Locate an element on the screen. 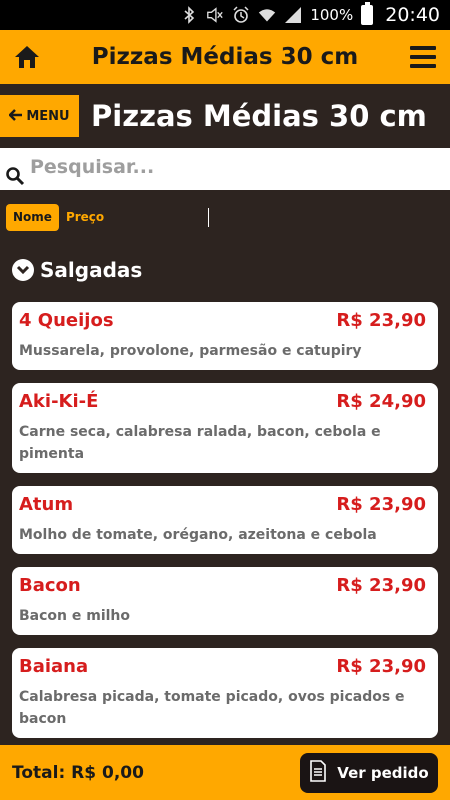 The image size is (450, 800). app-bar-title: Pizzas Médias 30 cm is located at coordinates (225, 57).